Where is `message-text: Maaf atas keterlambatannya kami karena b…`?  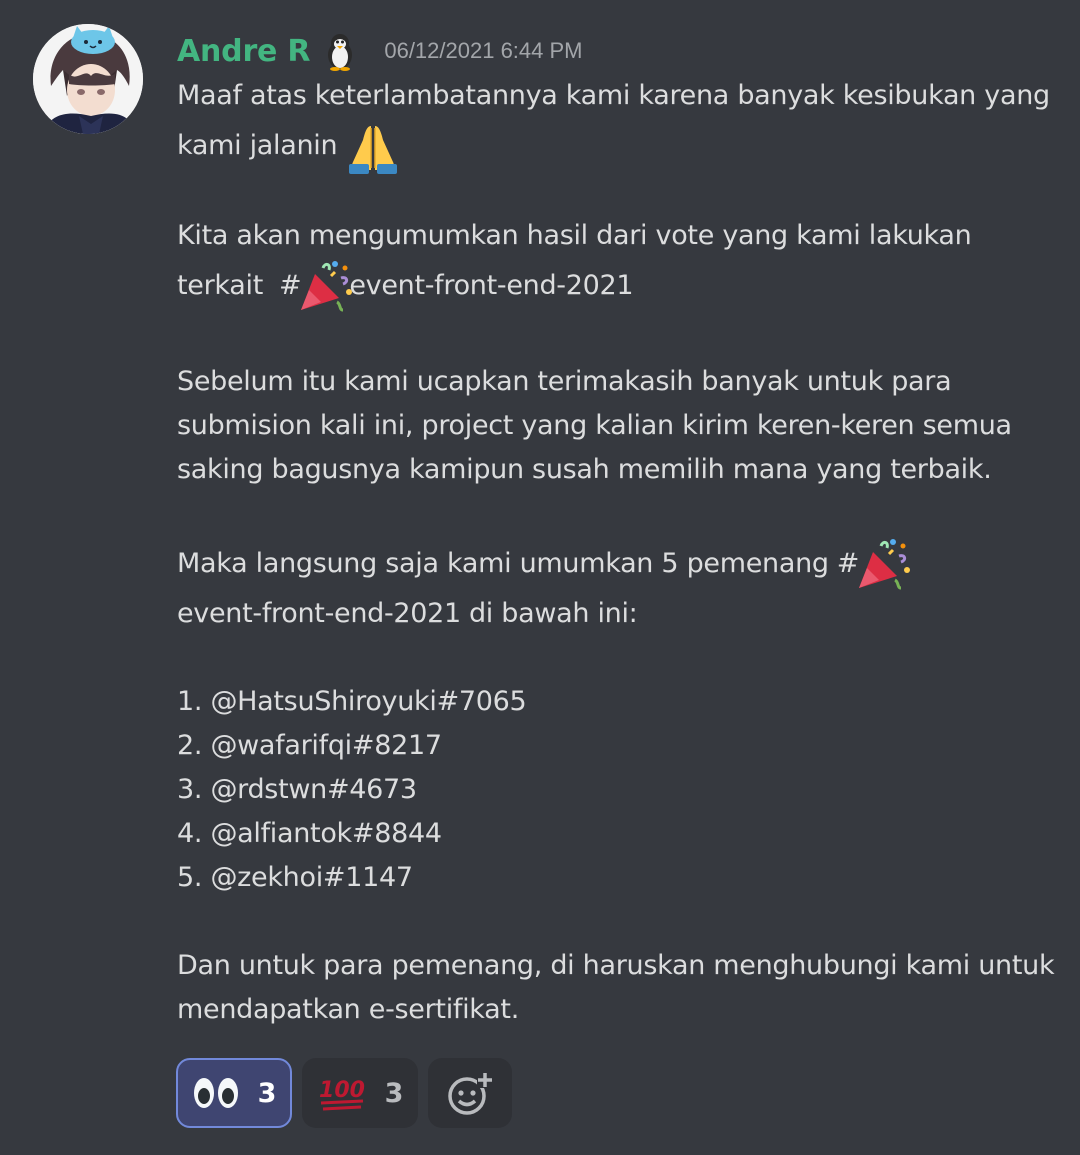 message-text: Maaf atas keterlambatannya kami karena b… is located at coordinates (613, 95).